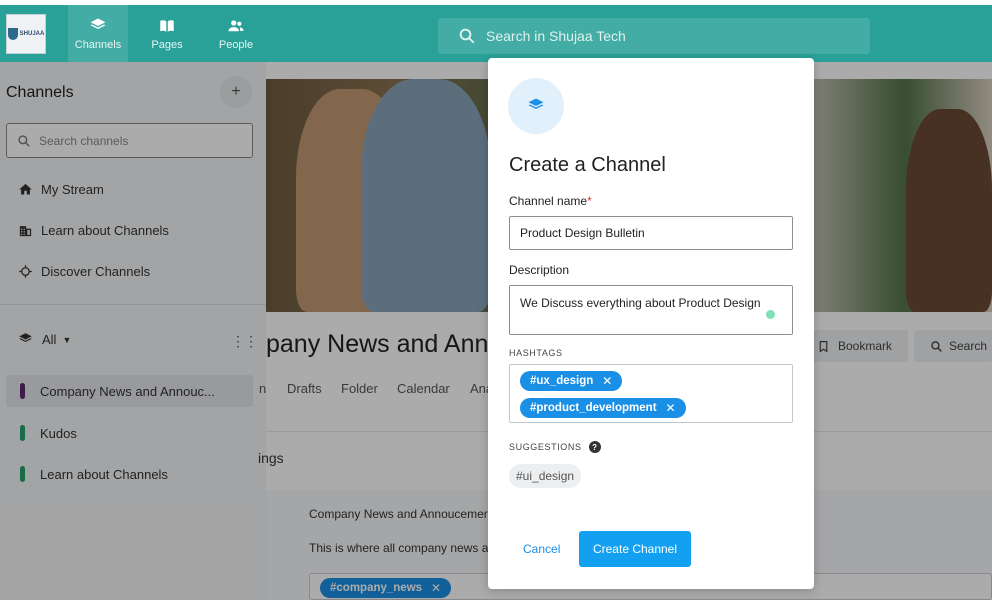 The image size is (992, 600). Describe the element at coordinates (651, 393) in the screenshot. I see `hashtags-field: #ux_design ✕ #product_development ✕` at that location.